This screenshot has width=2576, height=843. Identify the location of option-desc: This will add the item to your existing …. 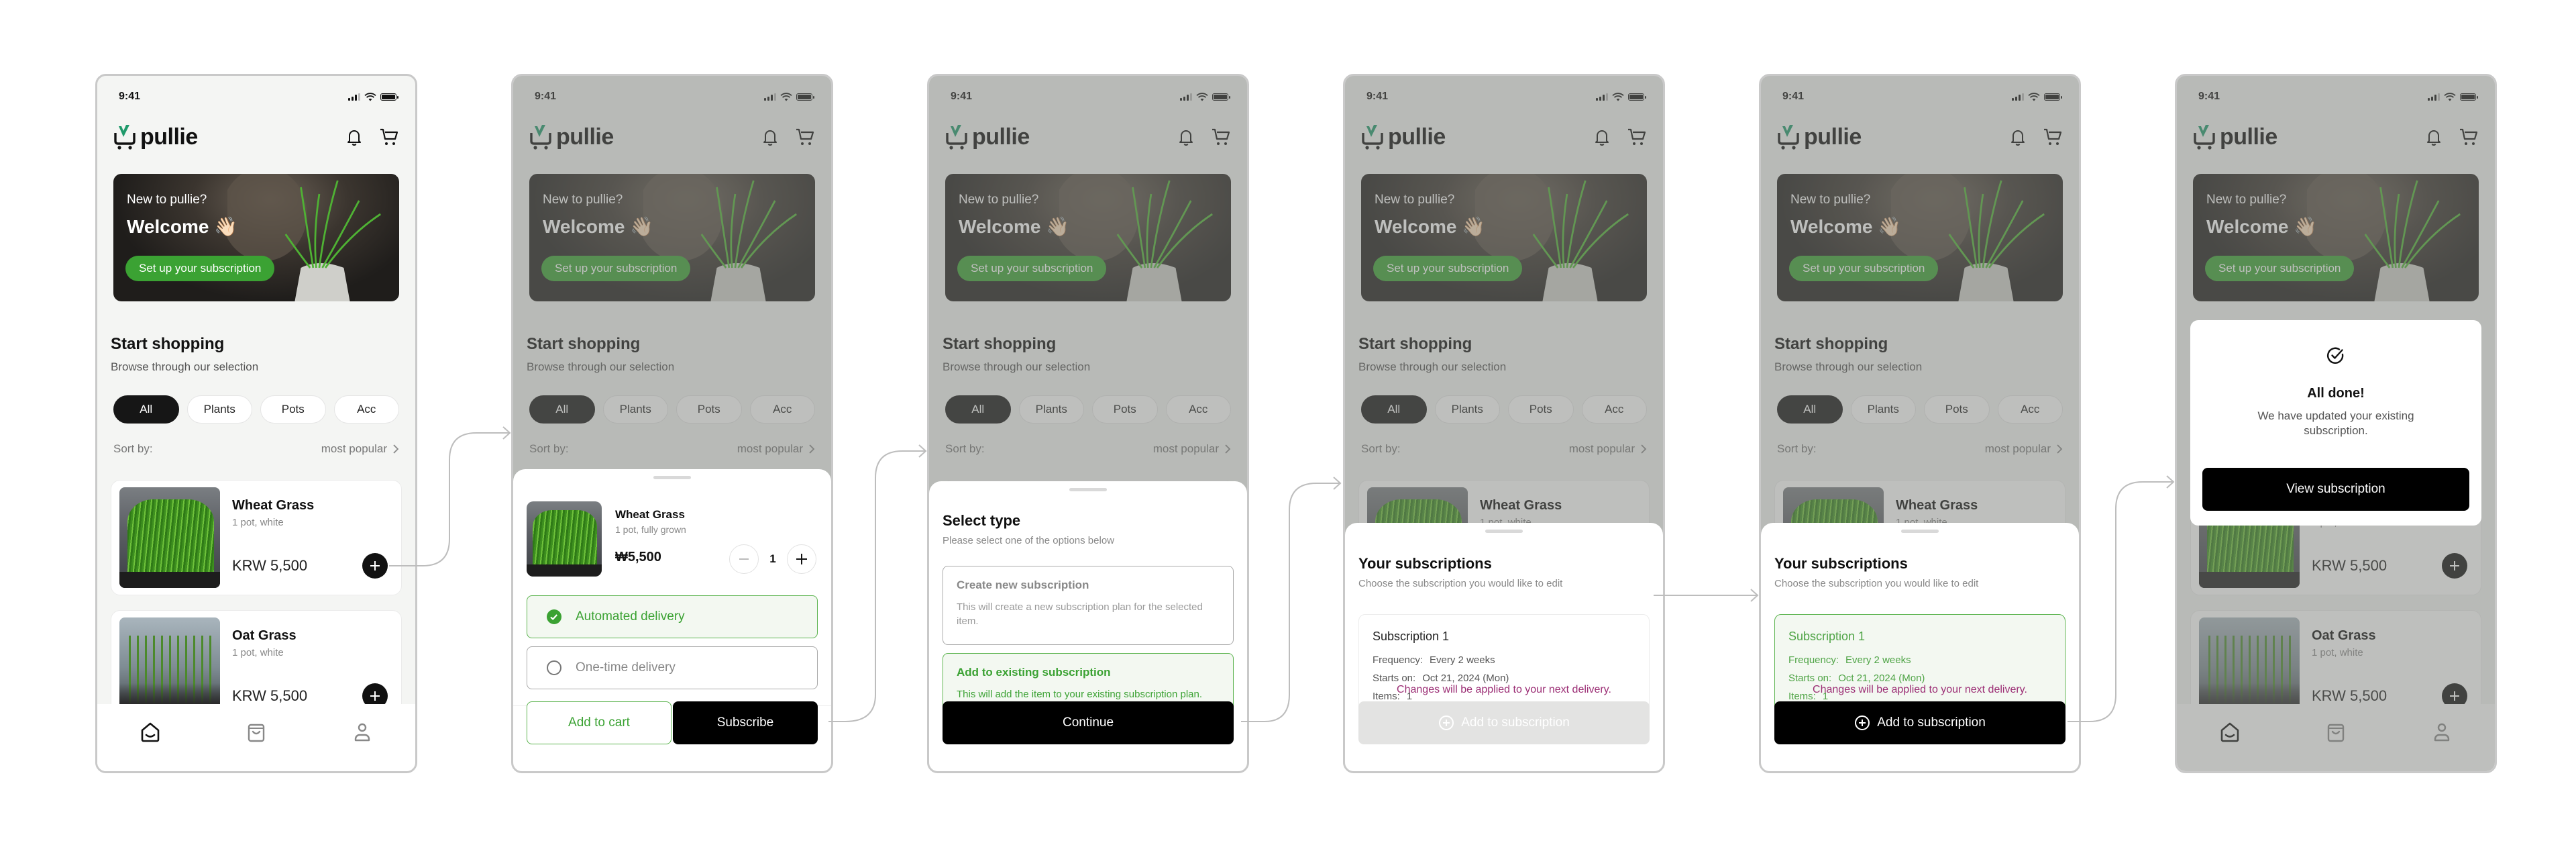
(1080, 695).